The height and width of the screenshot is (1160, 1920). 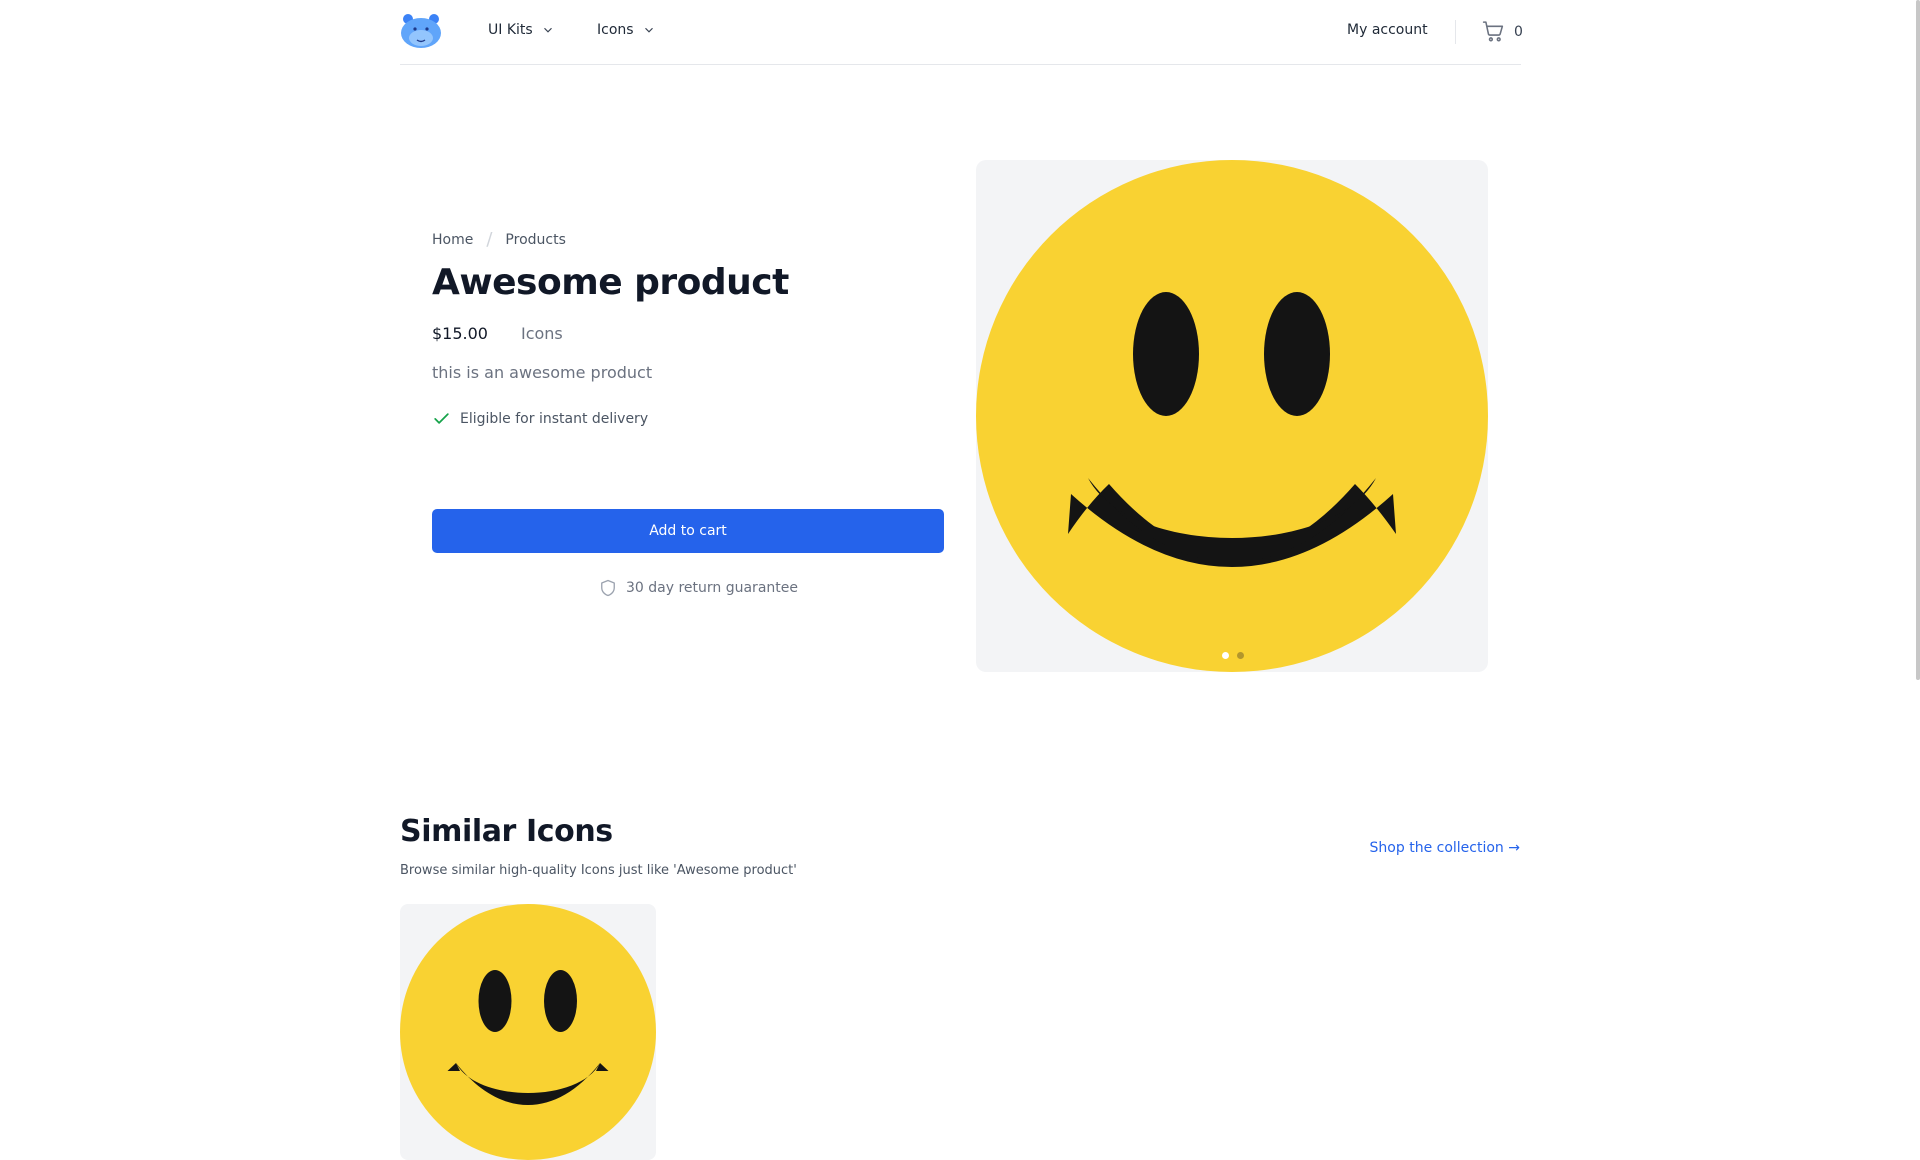 I want to click on product-image-carousel, so click(x=1232, y=416).